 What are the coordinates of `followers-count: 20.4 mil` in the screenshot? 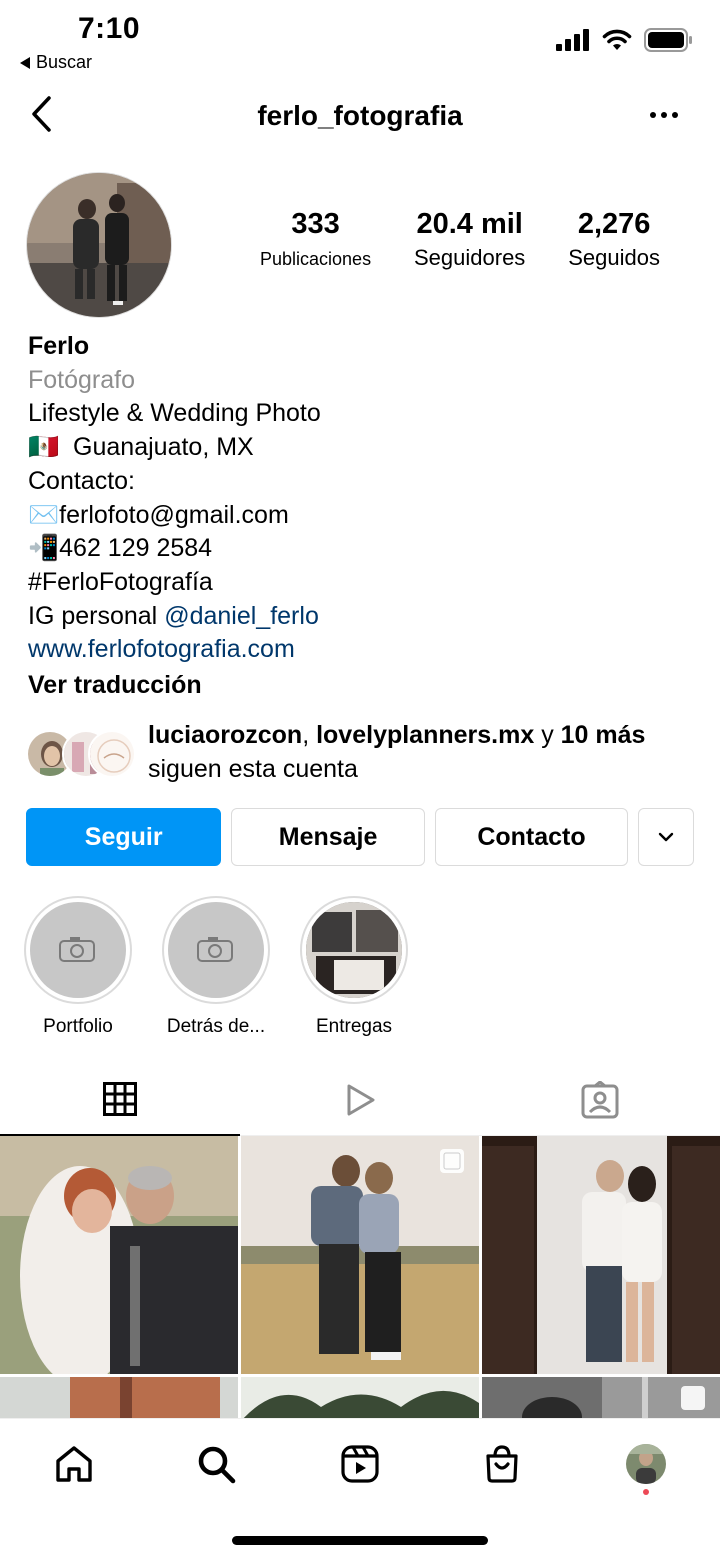 It's located at (469, 224).